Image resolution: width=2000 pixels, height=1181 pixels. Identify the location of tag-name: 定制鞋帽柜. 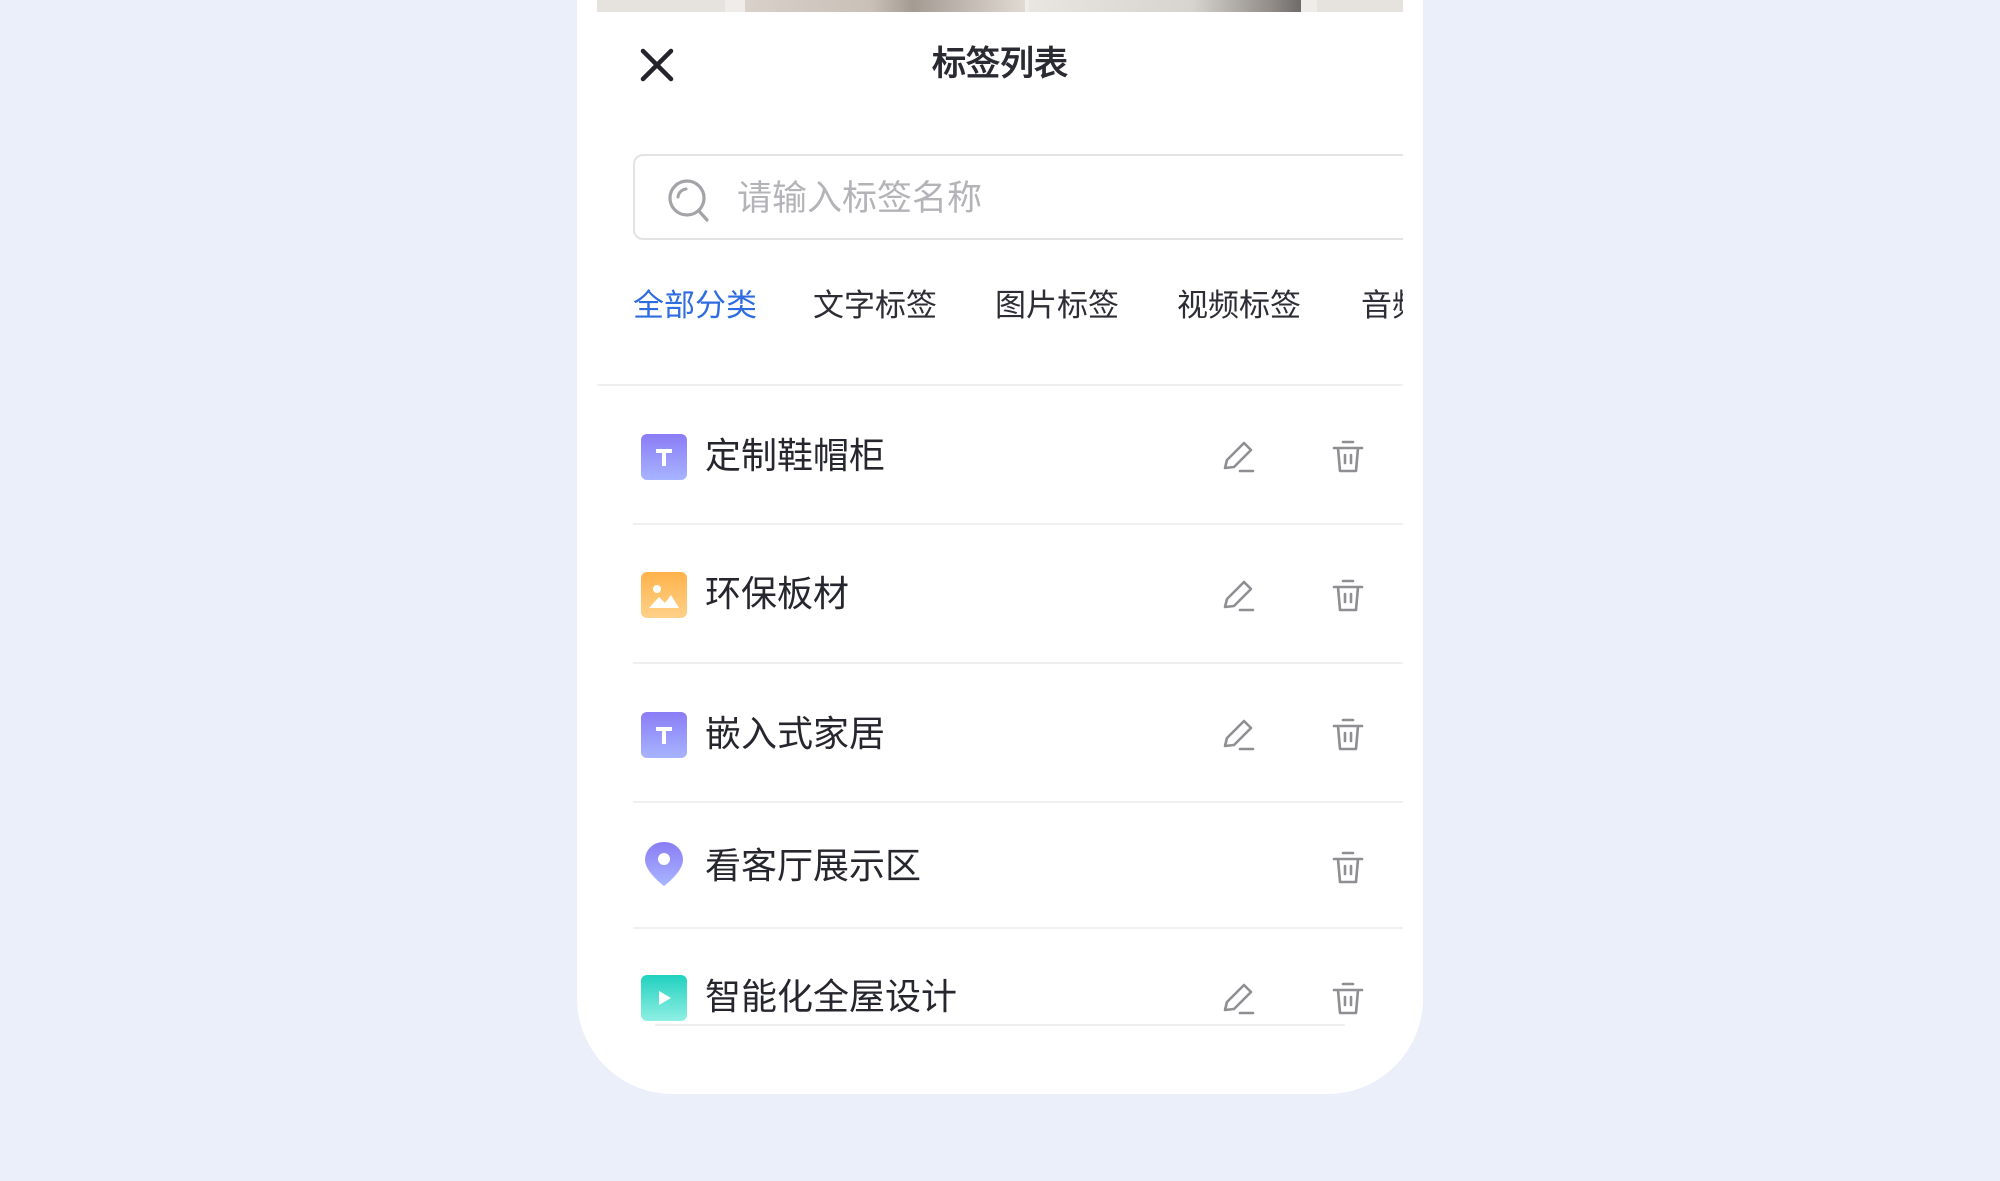
(795, 456).